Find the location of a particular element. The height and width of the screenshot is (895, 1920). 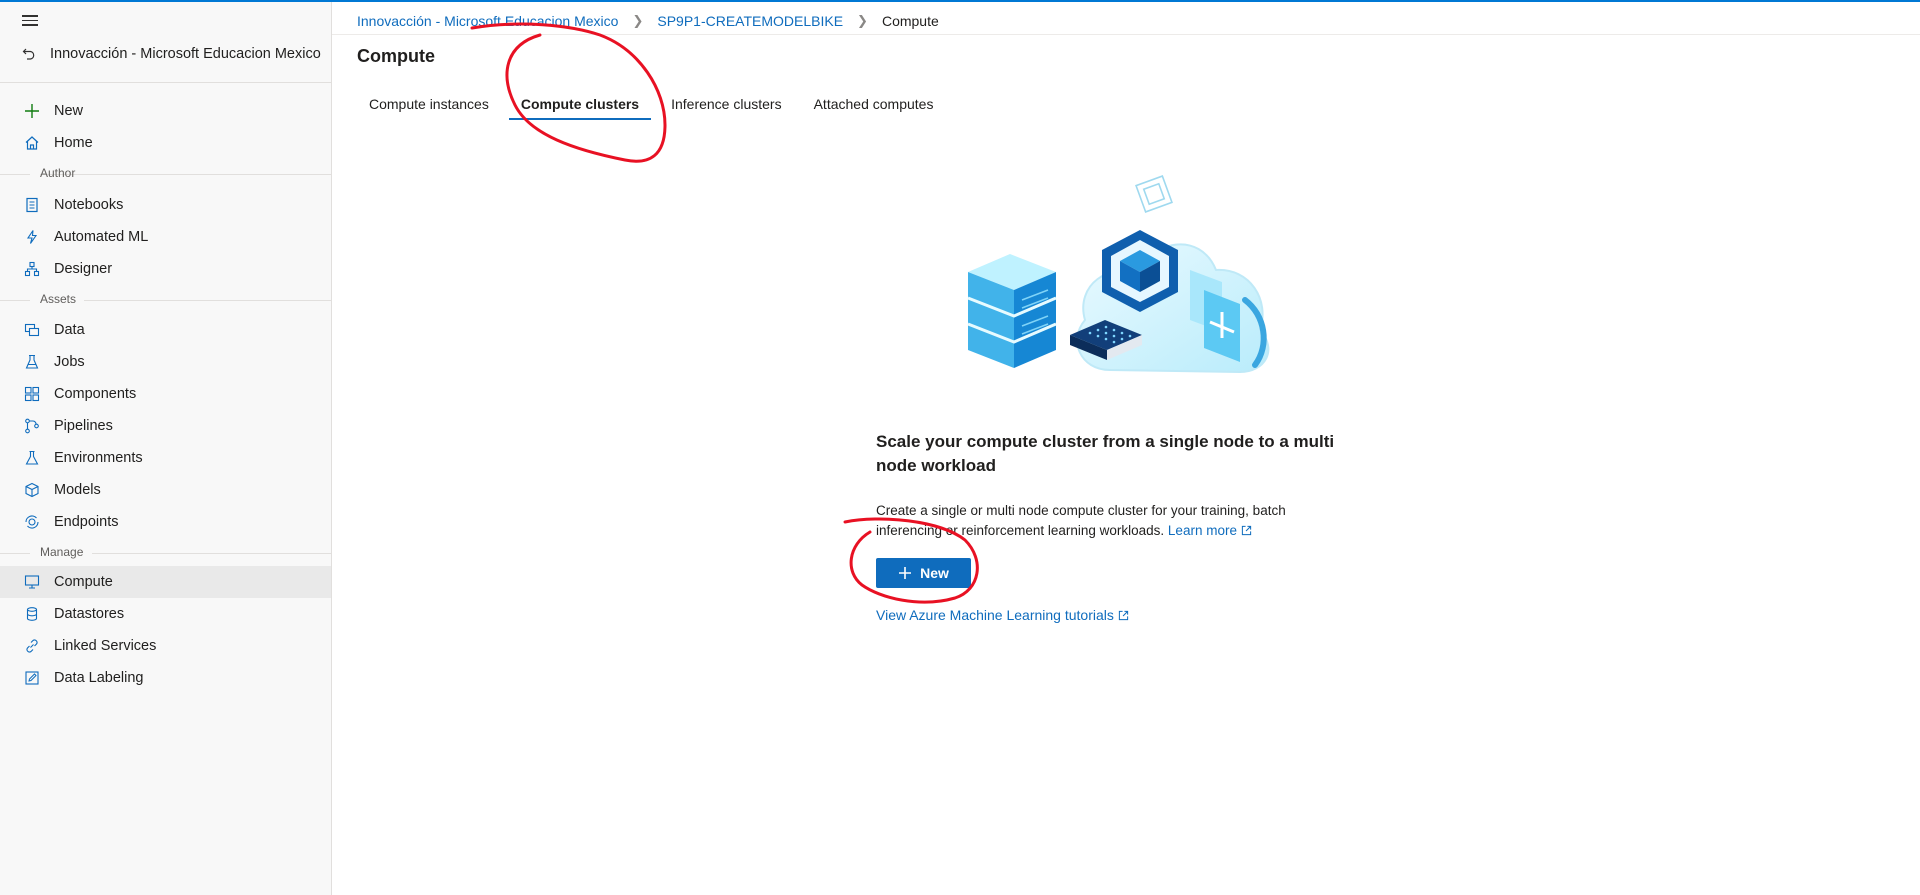

sidebar-item-components: Components is located at coordinates (165, 394).